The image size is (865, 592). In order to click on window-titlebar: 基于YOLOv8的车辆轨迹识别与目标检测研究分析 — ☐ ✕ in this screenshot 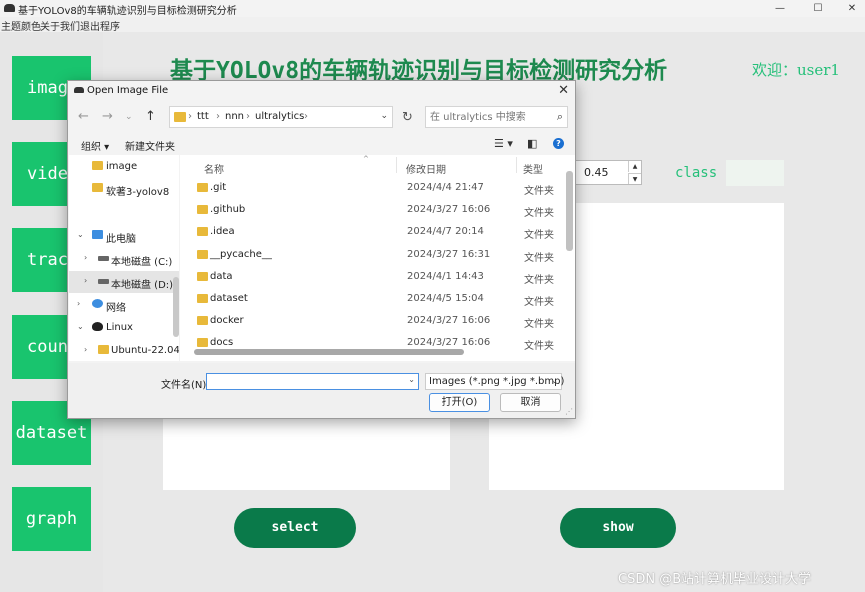, I will do `click(432, 8)`.